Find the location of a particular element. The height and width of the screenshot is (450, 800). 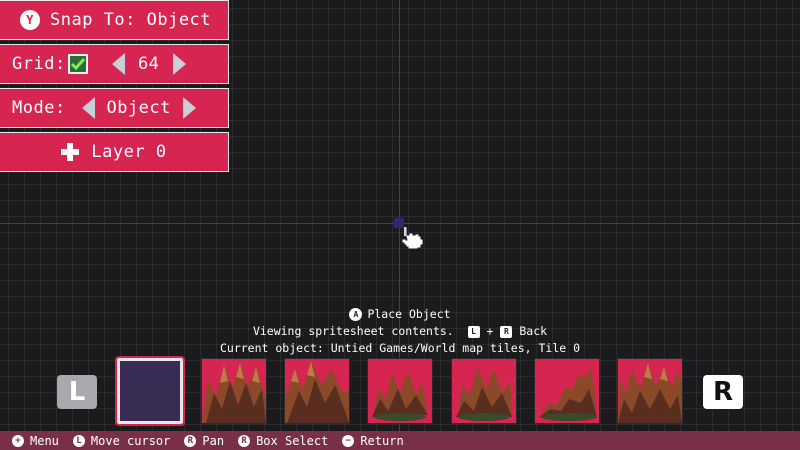

checkmark-icon is located at coordinates (77, 64).